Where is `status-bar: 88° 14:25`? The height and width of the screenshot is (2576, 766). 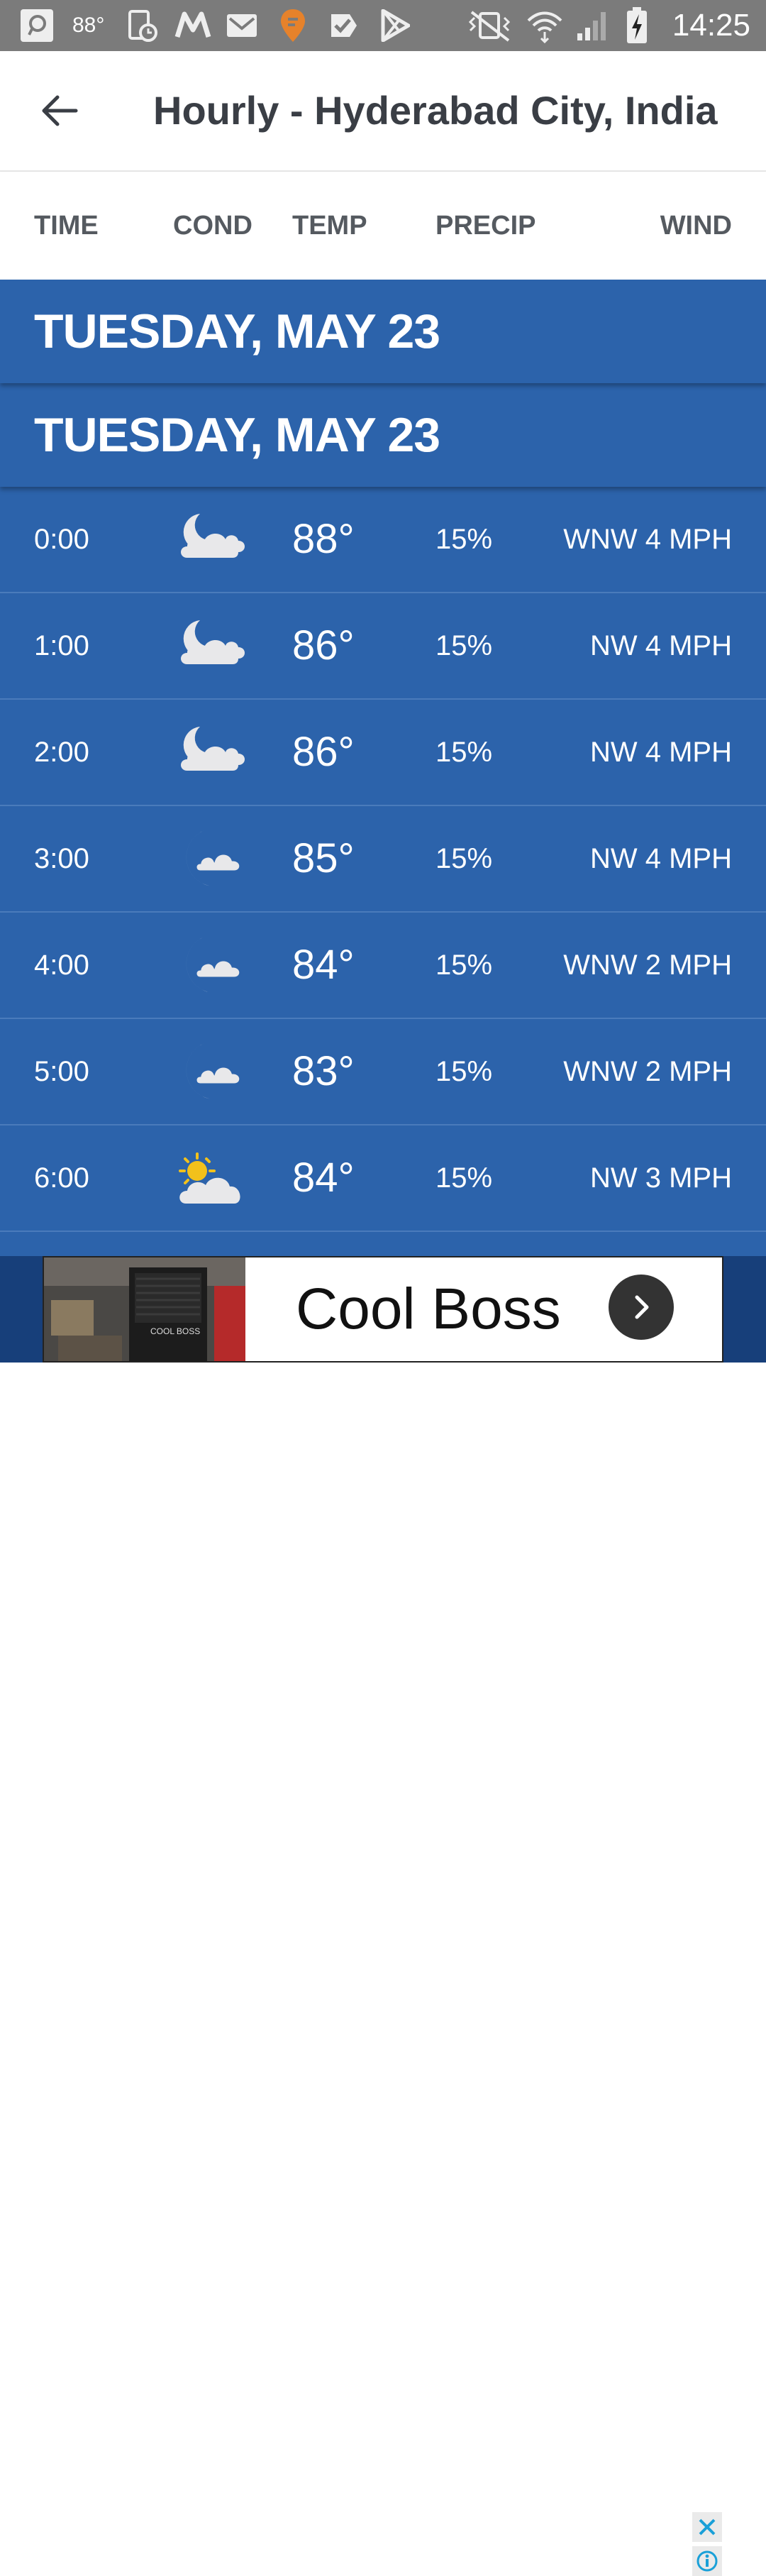 status-bar: 88° 14:25 is located at coordinates (383, 25).